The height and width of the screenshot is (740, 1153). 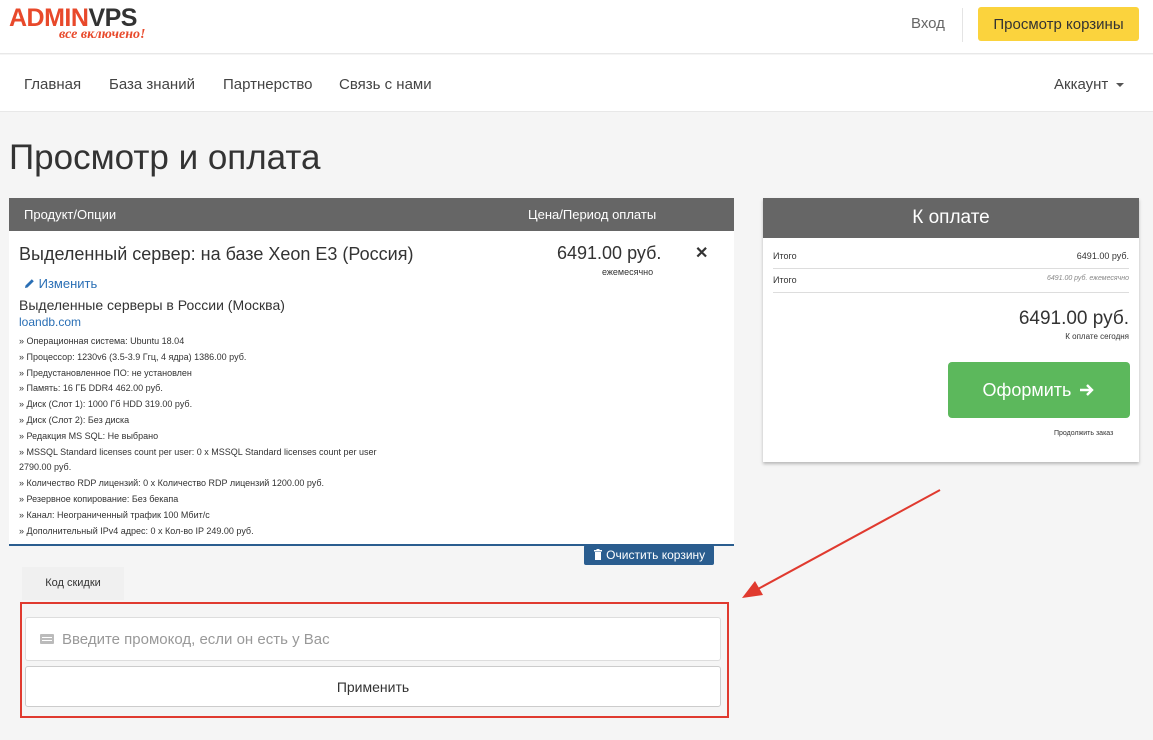 What do you see at coordinates (1027, 389) in the screenshot?
I see `checkout-label: Оформить` at bounding box center [1027, 389].